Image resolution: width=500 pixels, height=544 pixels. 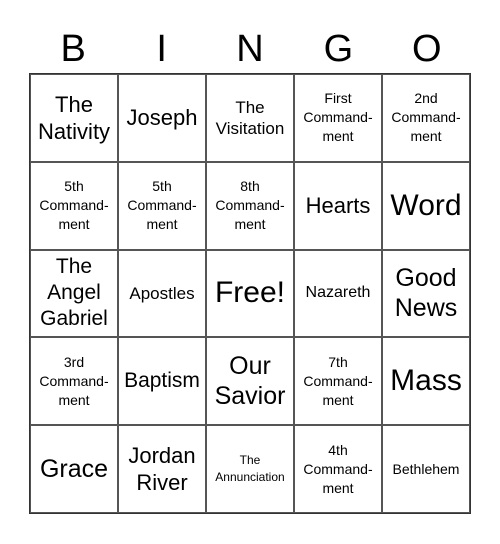 I want to click on bingo-cell: 7th Command-ment, so click(x=338, y=381).